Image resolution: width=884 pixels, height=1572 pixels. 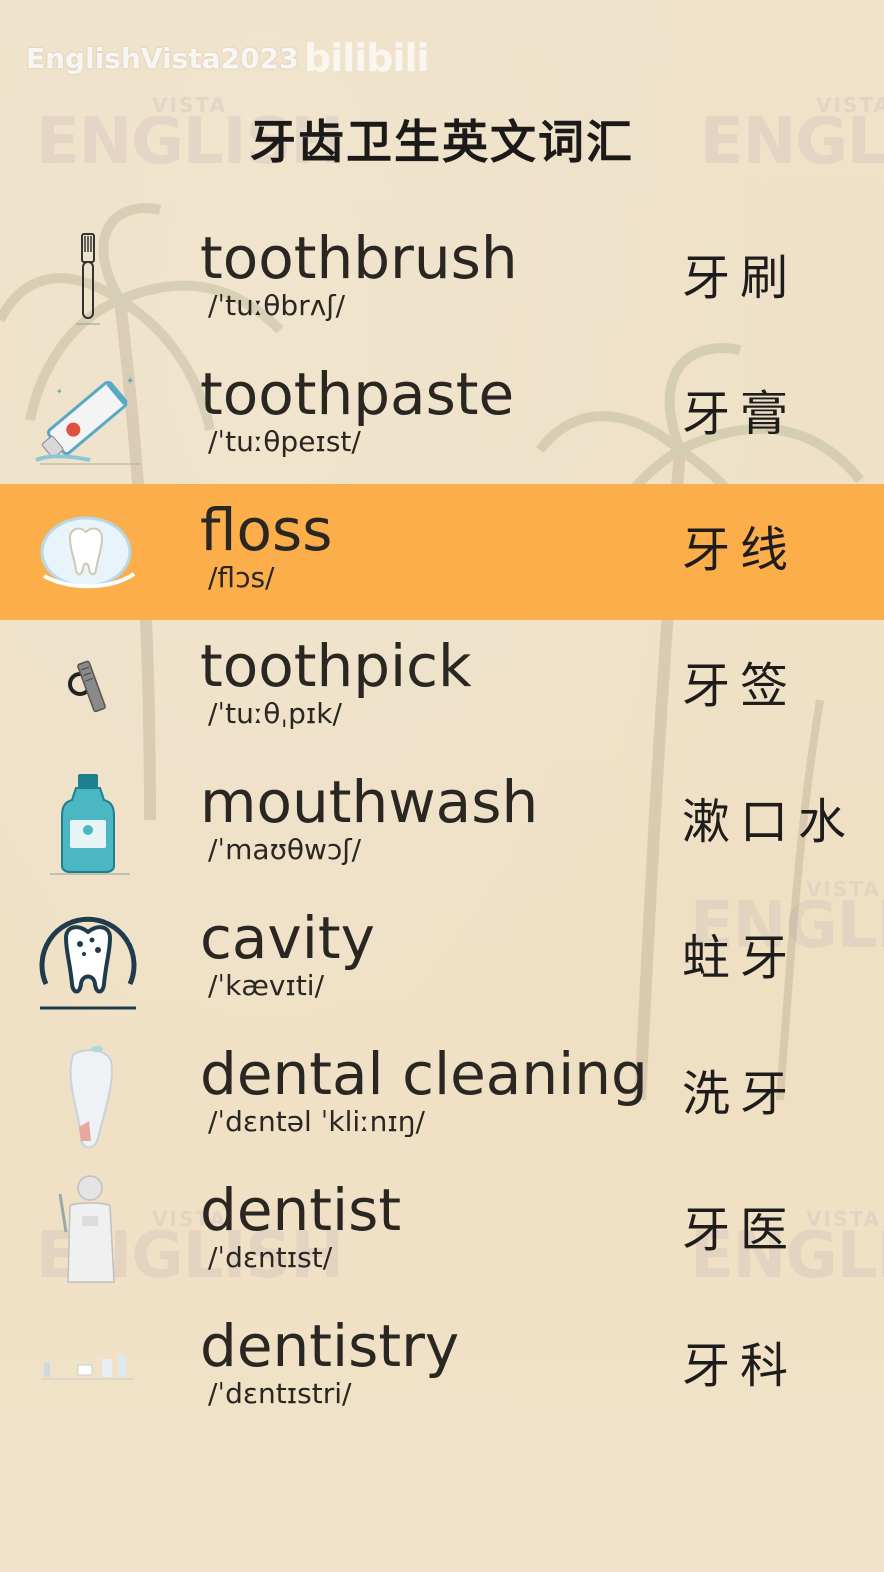 I want to click on dentistry-icon, so click(x=88, y=1368).